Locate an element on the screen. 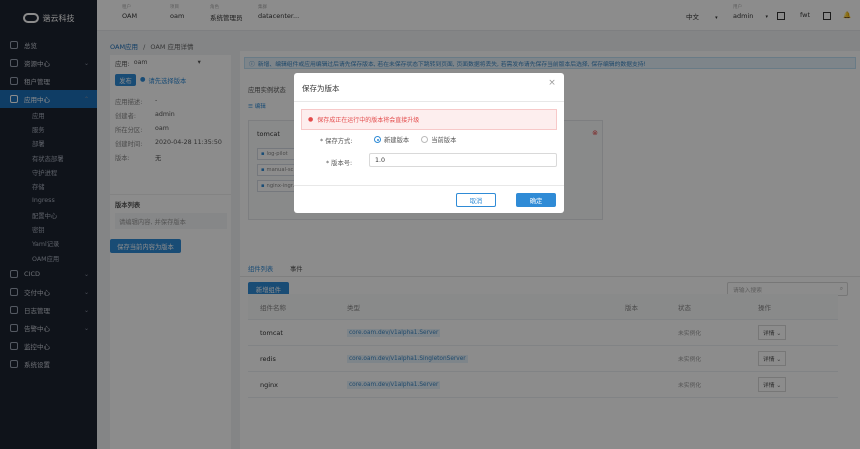 The image size is (860, 449). dialog-header-divider is located at coordinates (429, 101).